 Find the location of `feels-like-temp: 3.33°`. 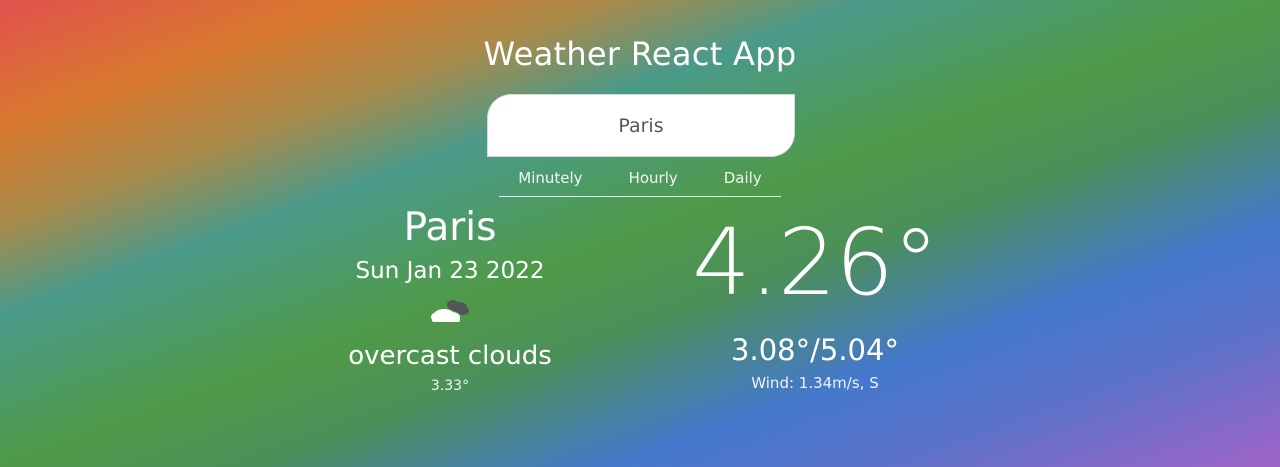

feels-like-temp: 3.33° is located at coordinates (450, 386).